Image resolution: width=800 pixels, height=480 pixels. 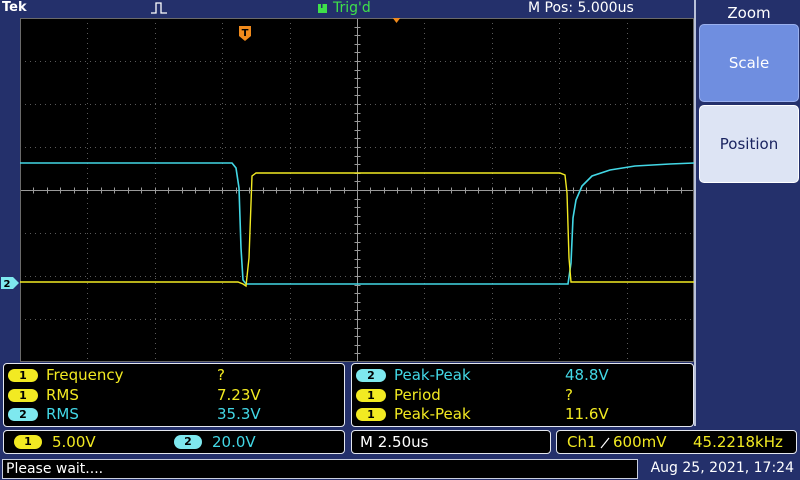 I want to click on position-button-label: Position, so click(x=749, y=144).